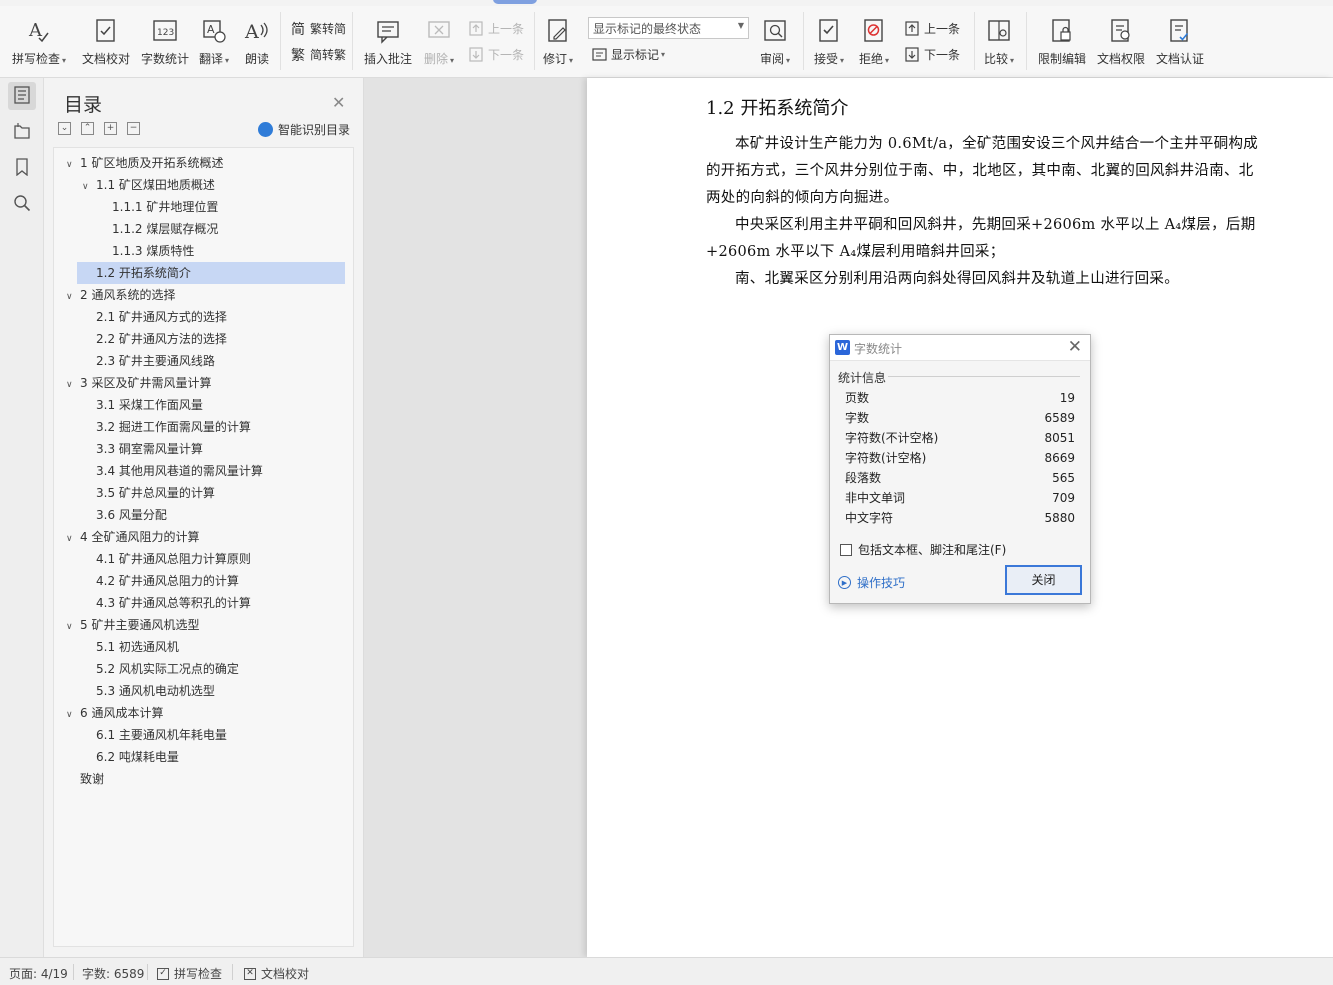 This screenshot has height=985, width=1333. Describe the element at coordinates (149, 405) in the screenshot. I see `toc-item-label: 3.1 采煤工作面风量` at that location.